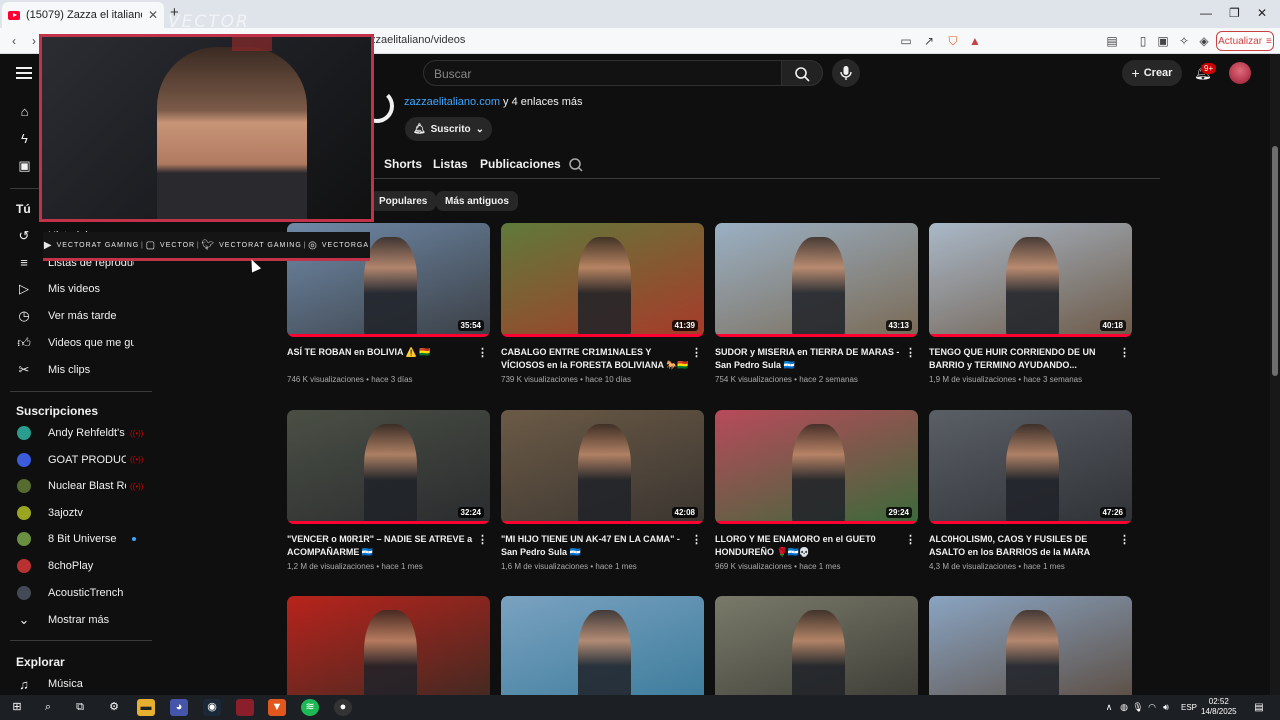 The height and width of the screenshot is (720, 1280). What do you see at coordinates (75, 460) in the screenshot?
I see `subscription-item: GOAT PRODUCCI... ((•))` at bounding box center [75, 460].